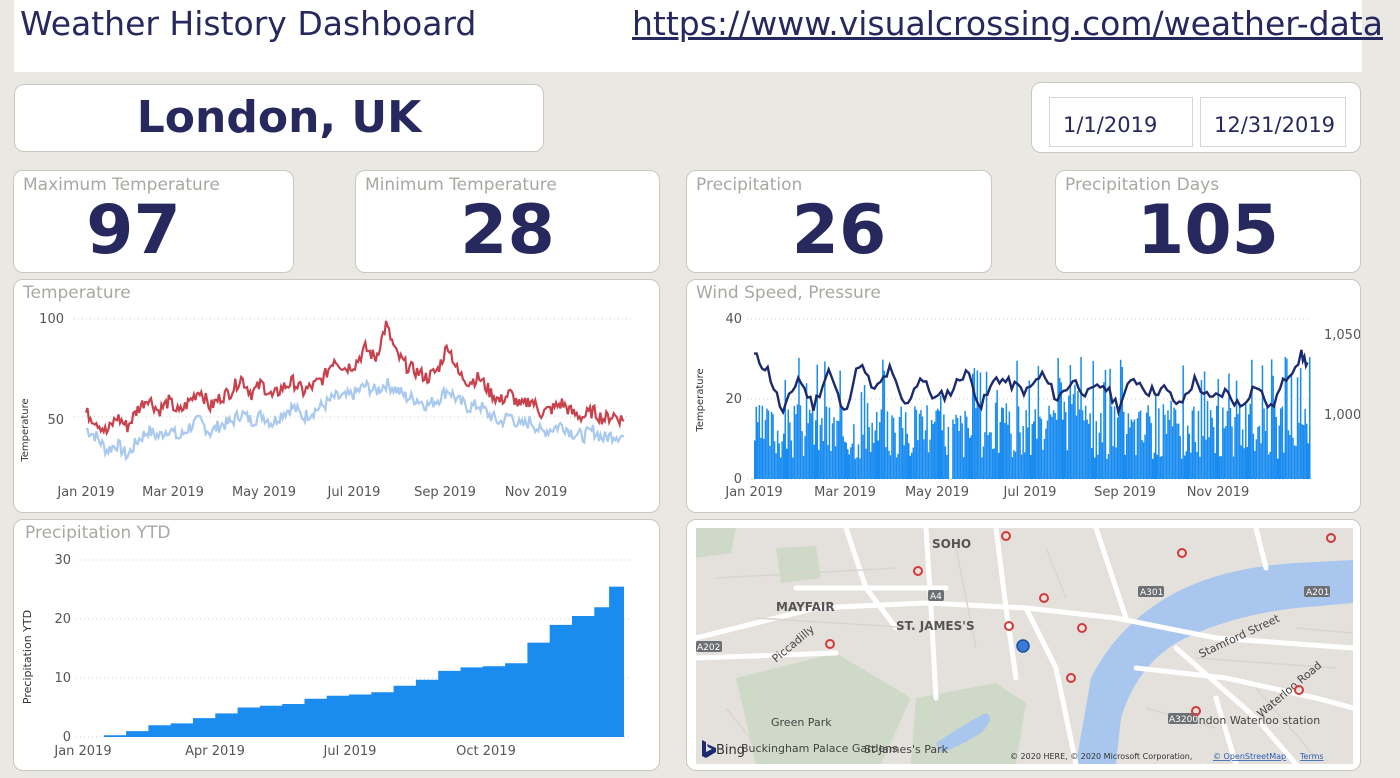 The height and width of the screenshot is (778, 1400). I want to click on end-date-input: 12/31/2019, so click(1273, 122).